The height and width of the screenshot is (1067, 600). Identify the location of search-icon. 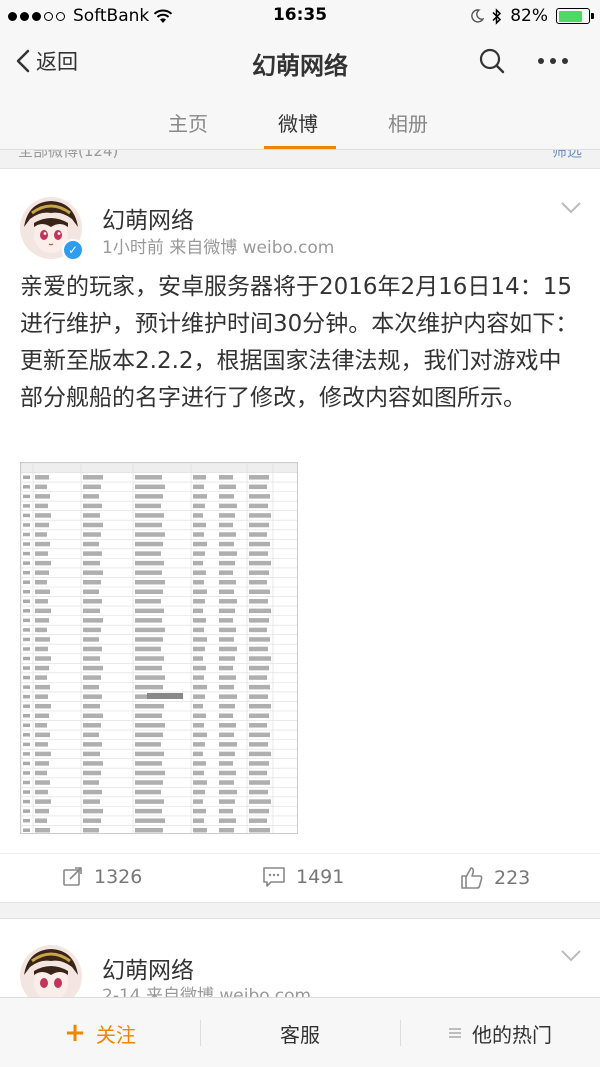
(492, 61).